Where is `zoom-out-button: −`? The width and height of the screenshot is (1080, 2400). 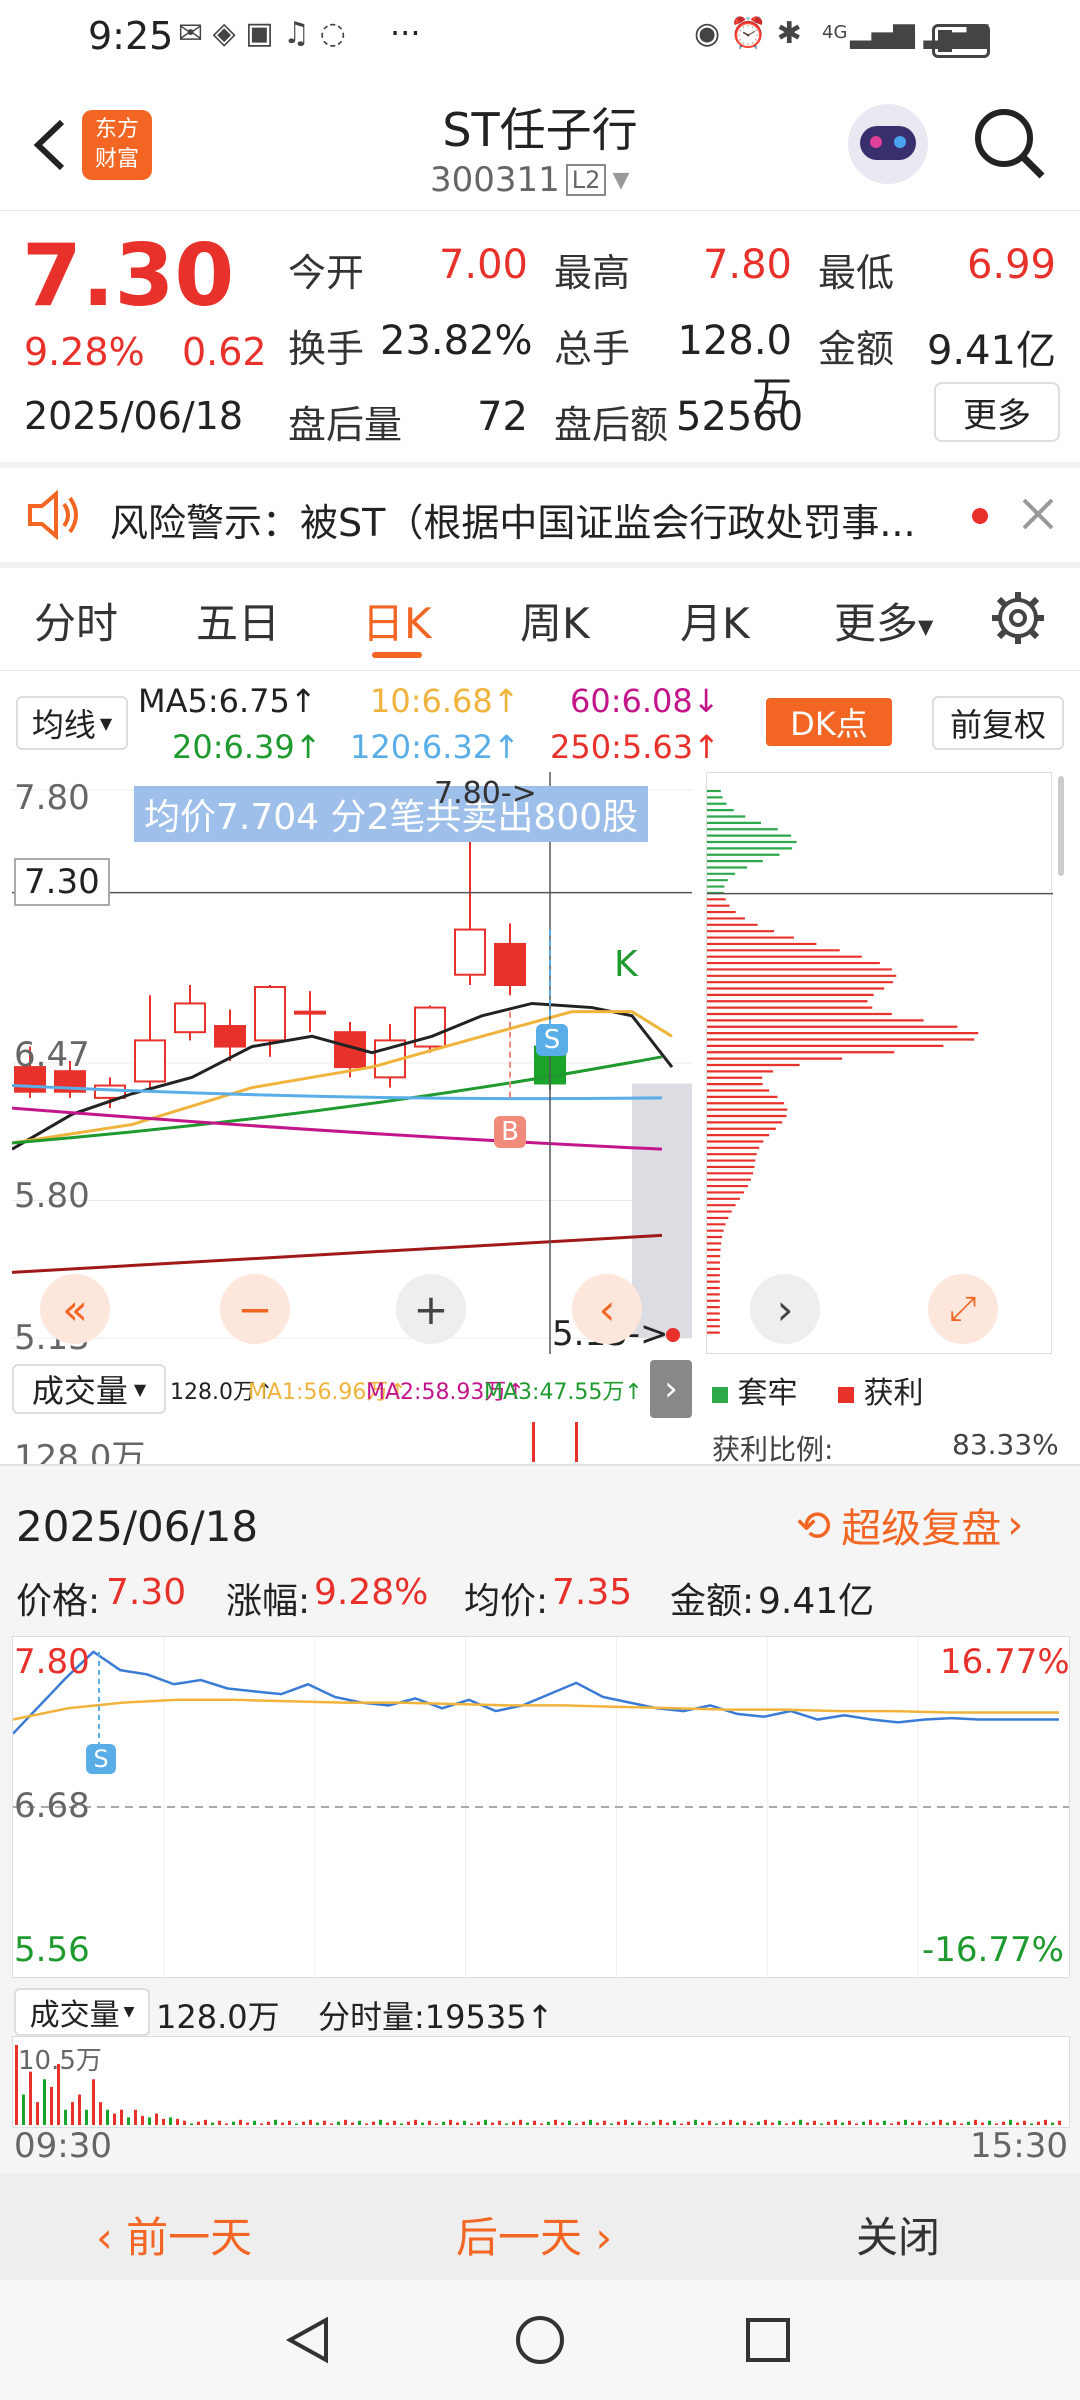 zoom-out-button: − is located at coordinates (255, 1309).